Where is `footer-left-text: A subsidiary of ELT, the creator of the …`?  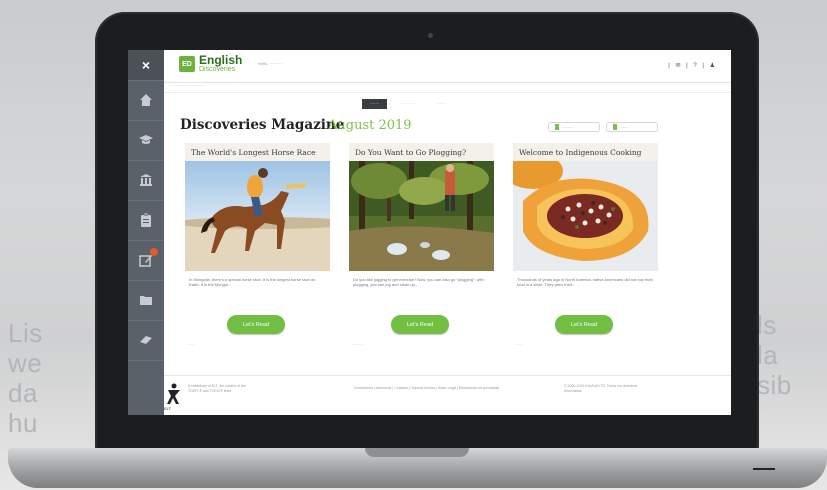
footer-left-text: A subsidiary of ELT, the creator of the … is located at coordinates (217, 388).